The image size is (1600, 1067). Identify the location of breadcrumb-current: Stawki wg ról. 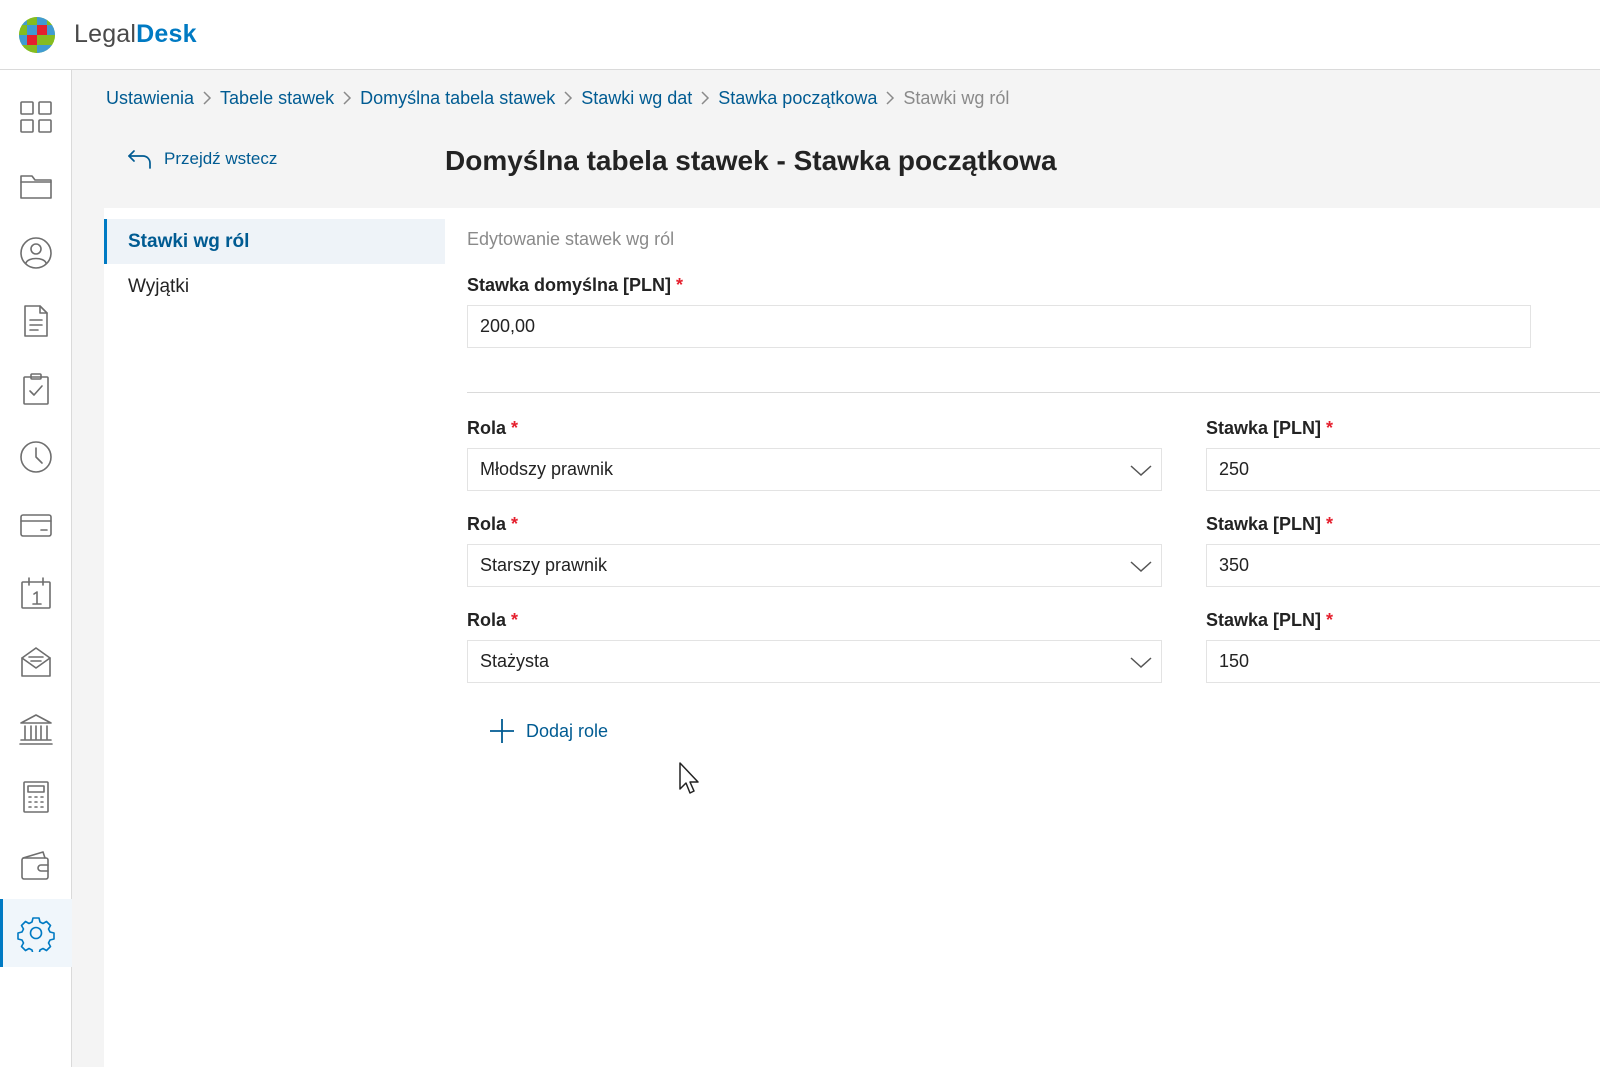
(956, 97).